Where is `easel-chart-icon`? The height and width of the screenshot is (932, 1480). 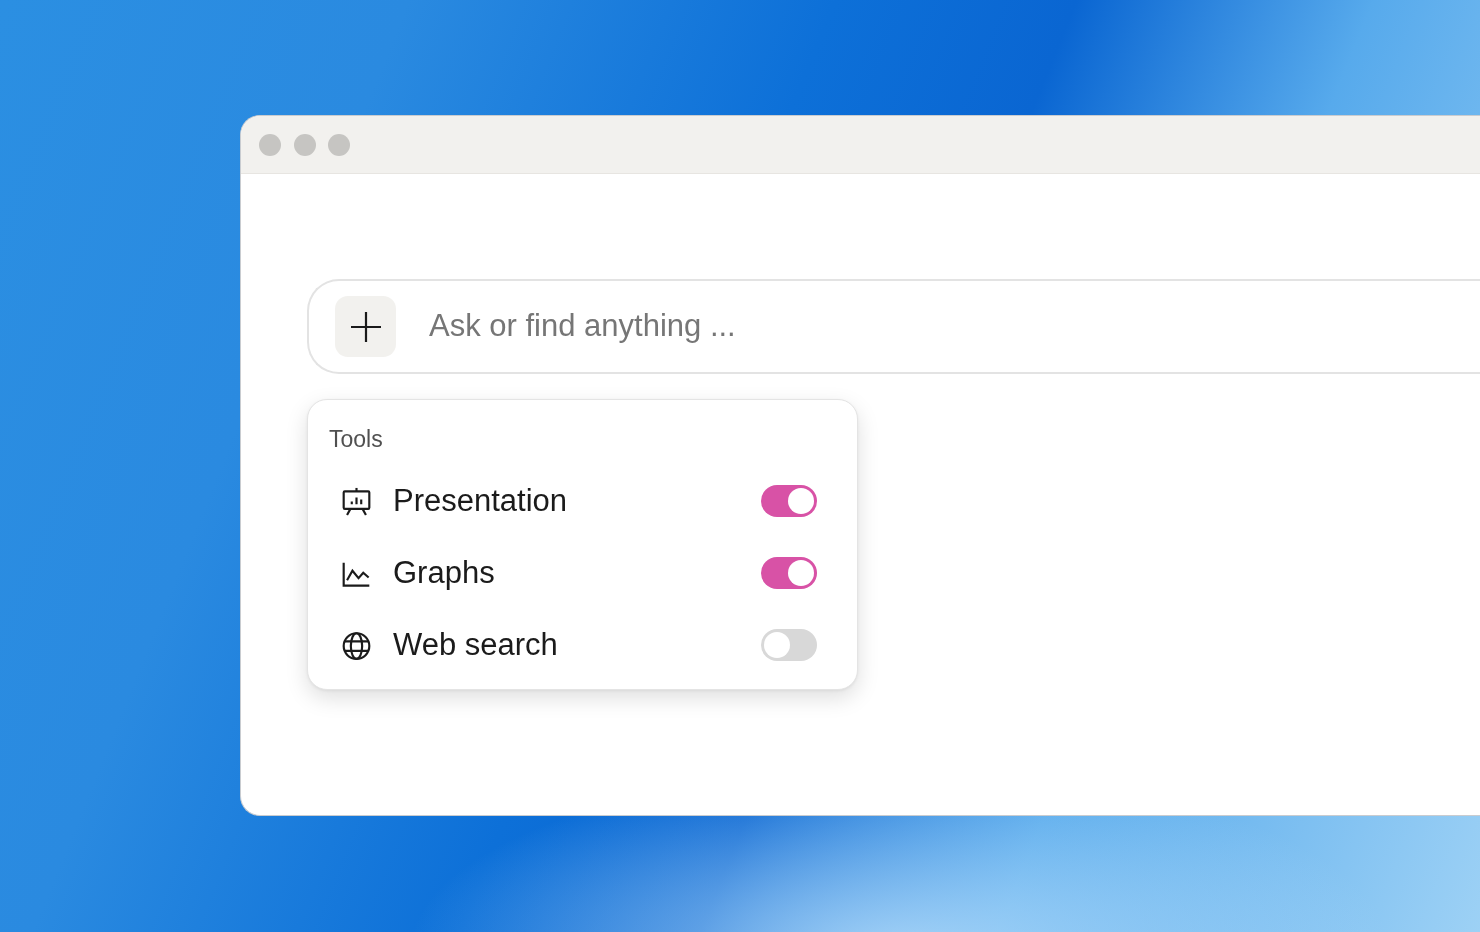
easel-chart-icon is located at coordinates (356, 501).